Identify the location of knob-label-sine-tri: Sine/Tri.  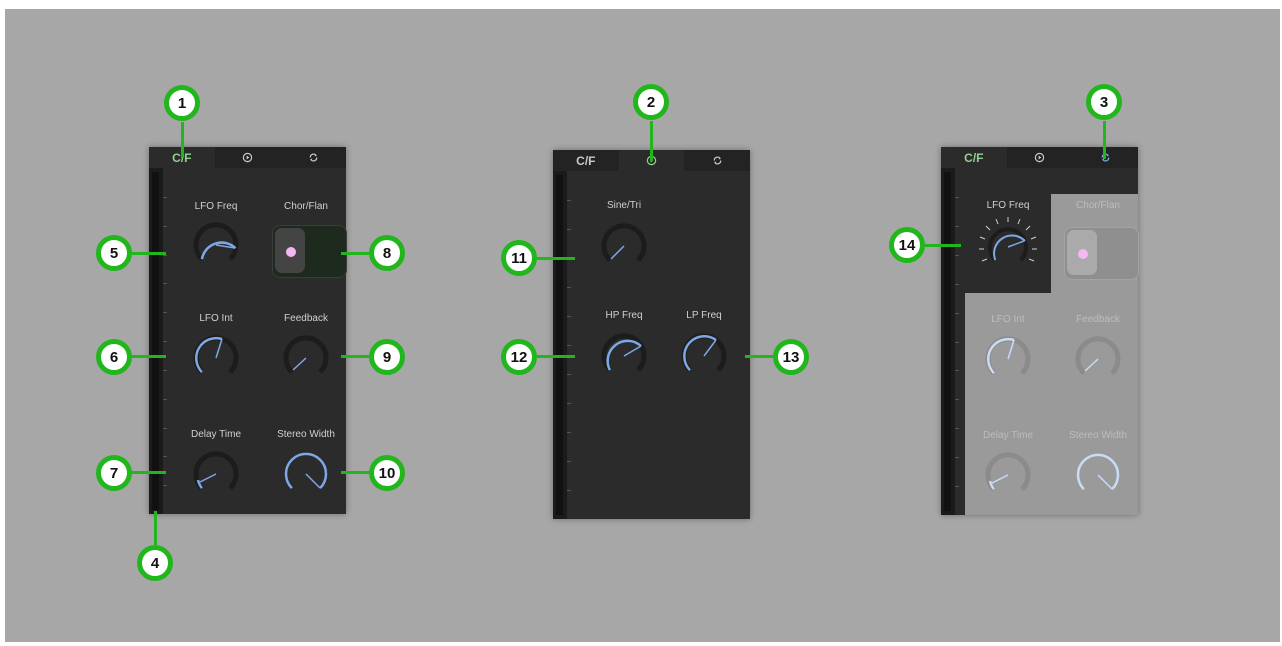
(624, 205).